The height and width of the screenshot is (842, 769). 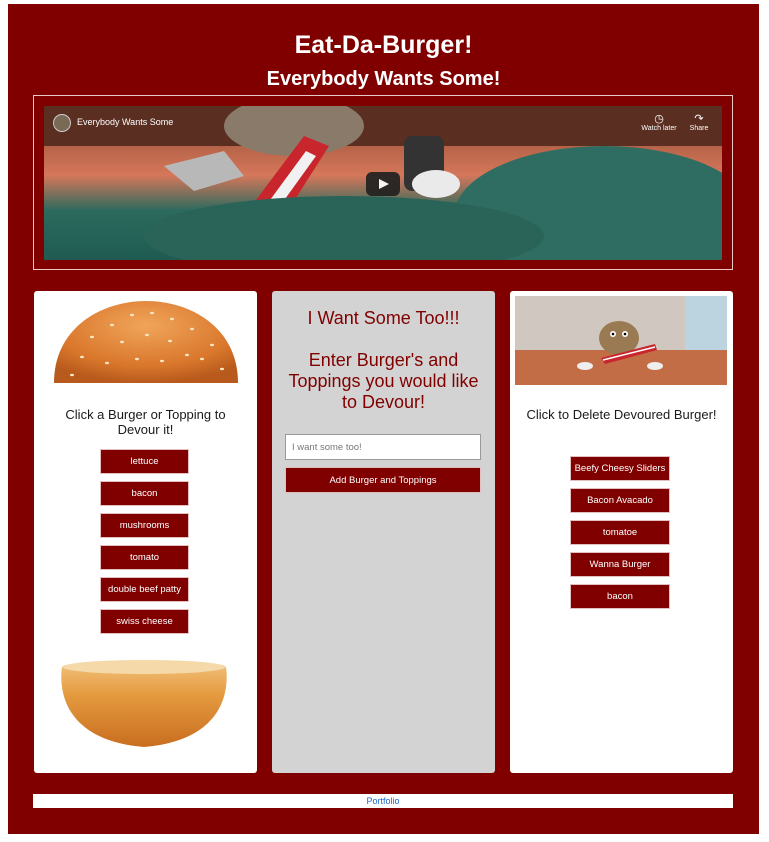 I want to click on guitar-potato-illustration, so click(x=621, y=340).